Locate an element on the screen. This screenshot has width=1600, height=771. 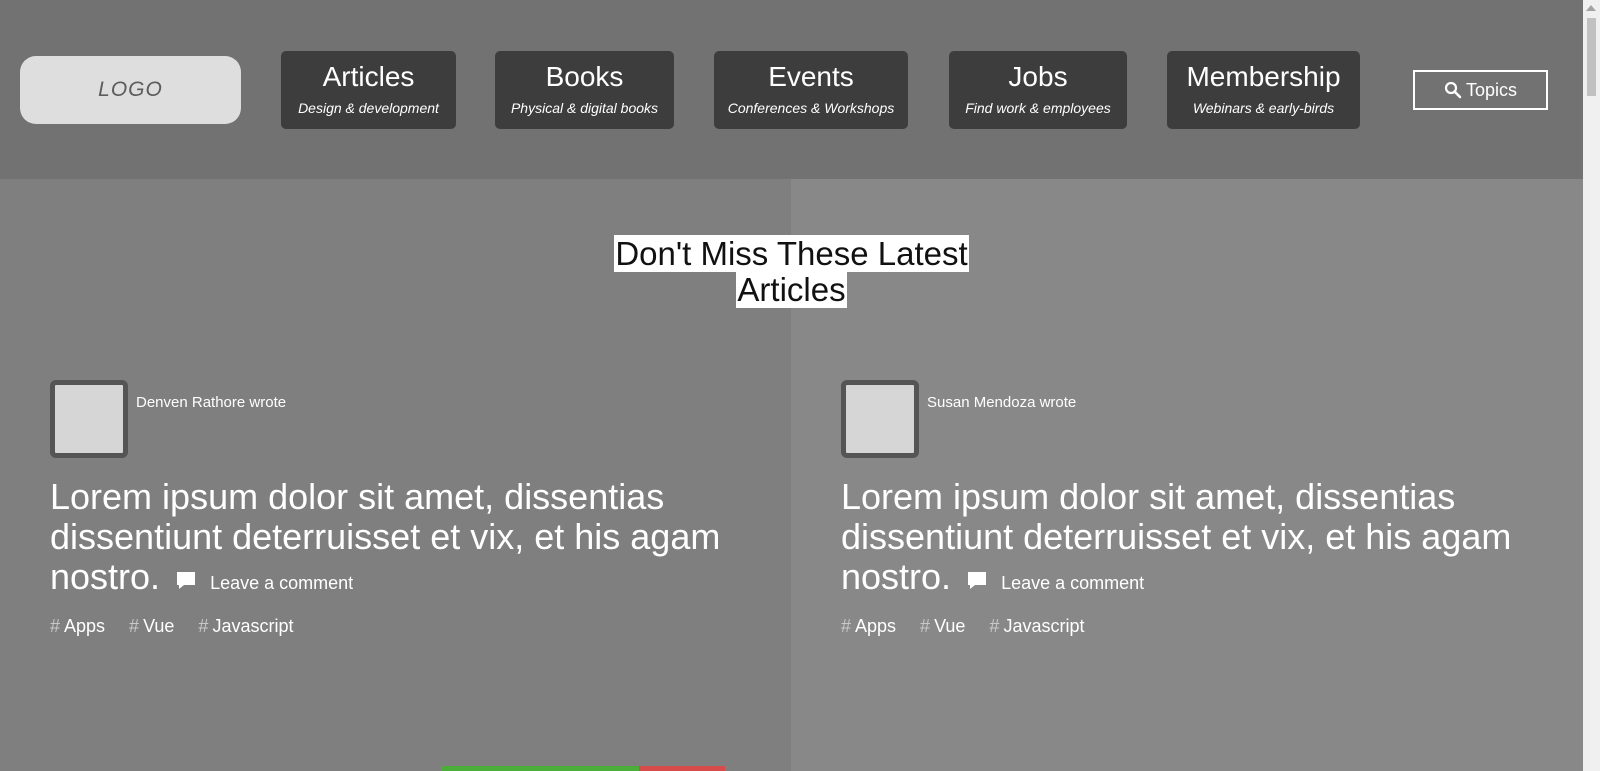
bottom-bar-red is located at coordinates (682, 768).